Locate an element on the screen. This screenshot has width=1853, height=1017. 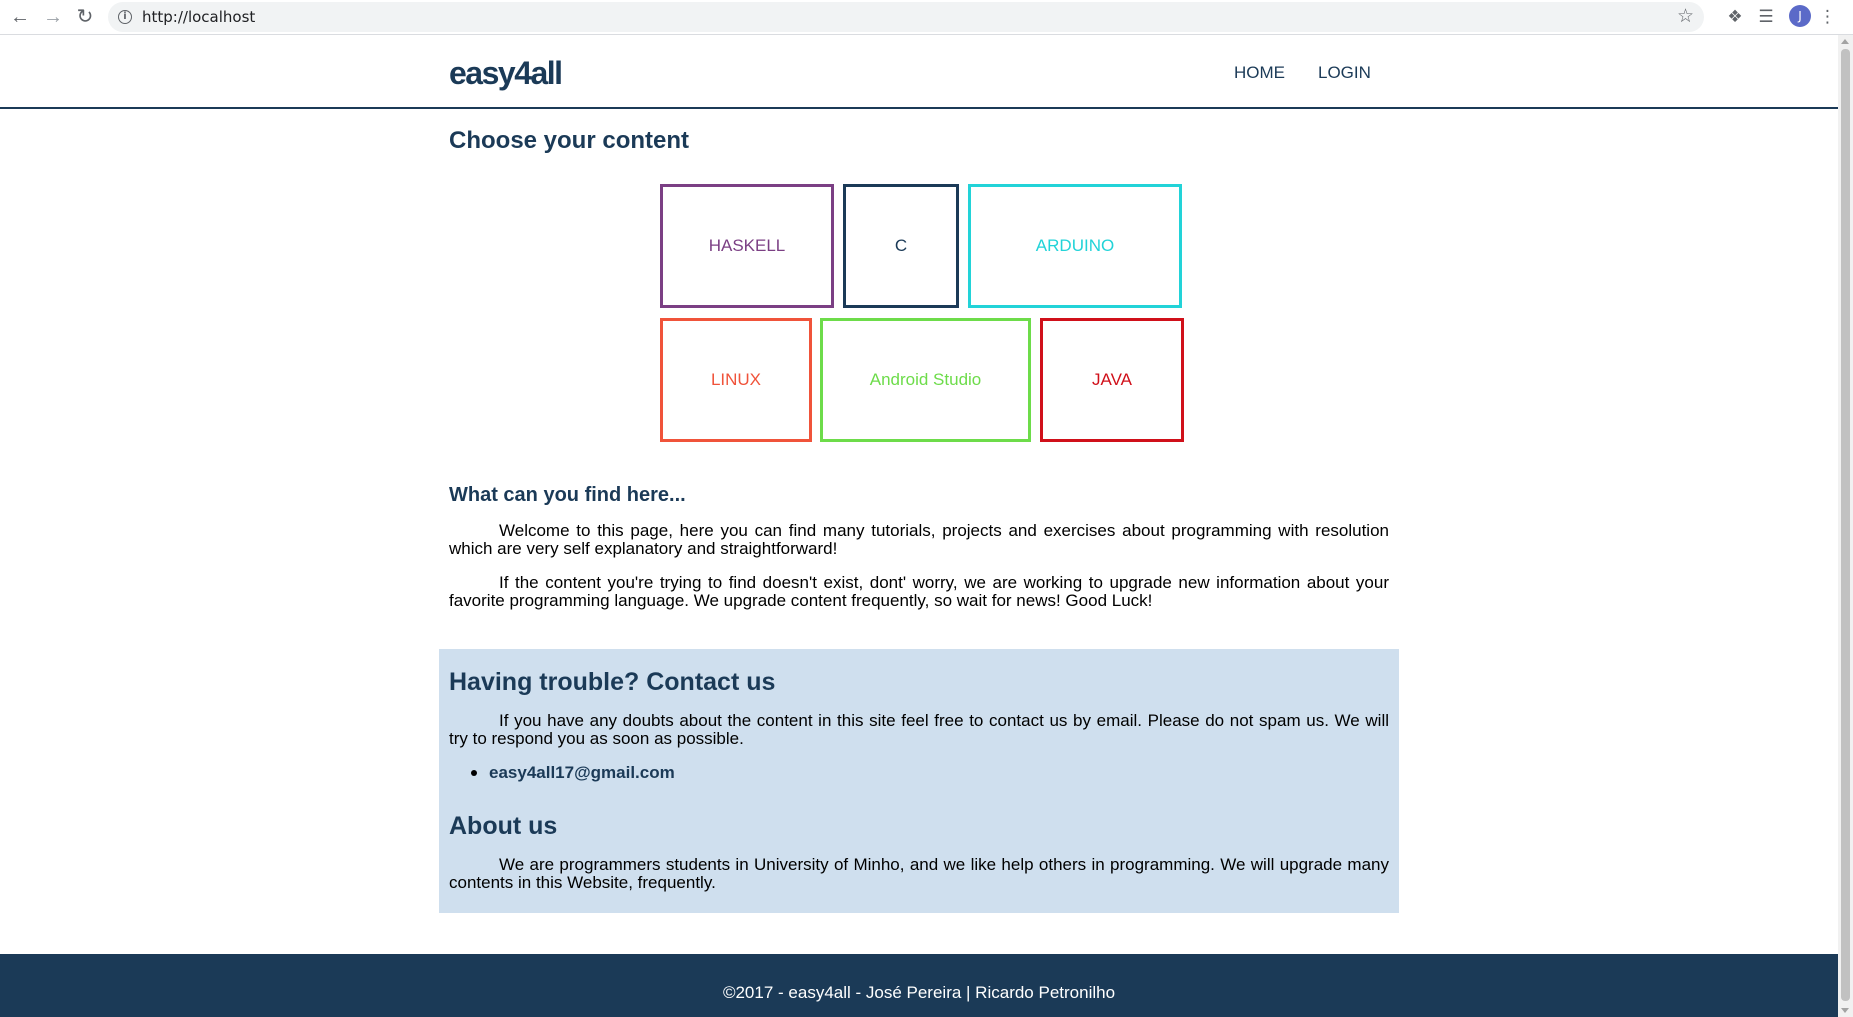
media-queue-icon: ☰ is located at coordinates (1766, 17).